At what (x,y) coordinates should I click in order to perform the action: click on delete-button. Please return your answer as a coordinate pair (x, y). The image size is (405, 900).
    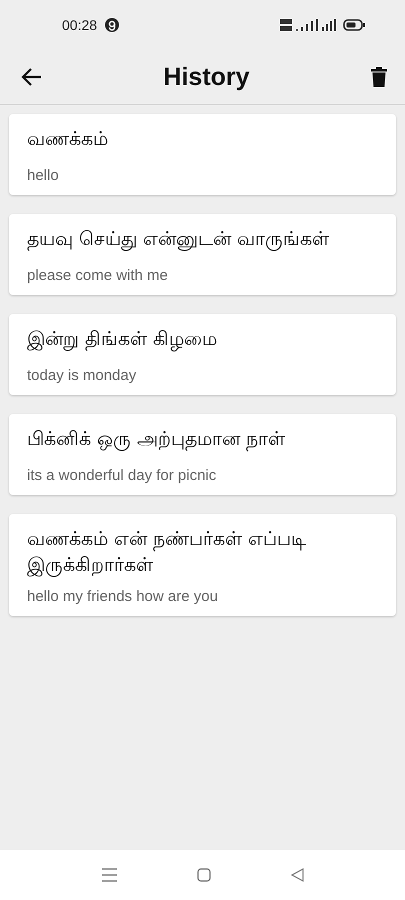
    Looking at the image, I should click on (379, 77).